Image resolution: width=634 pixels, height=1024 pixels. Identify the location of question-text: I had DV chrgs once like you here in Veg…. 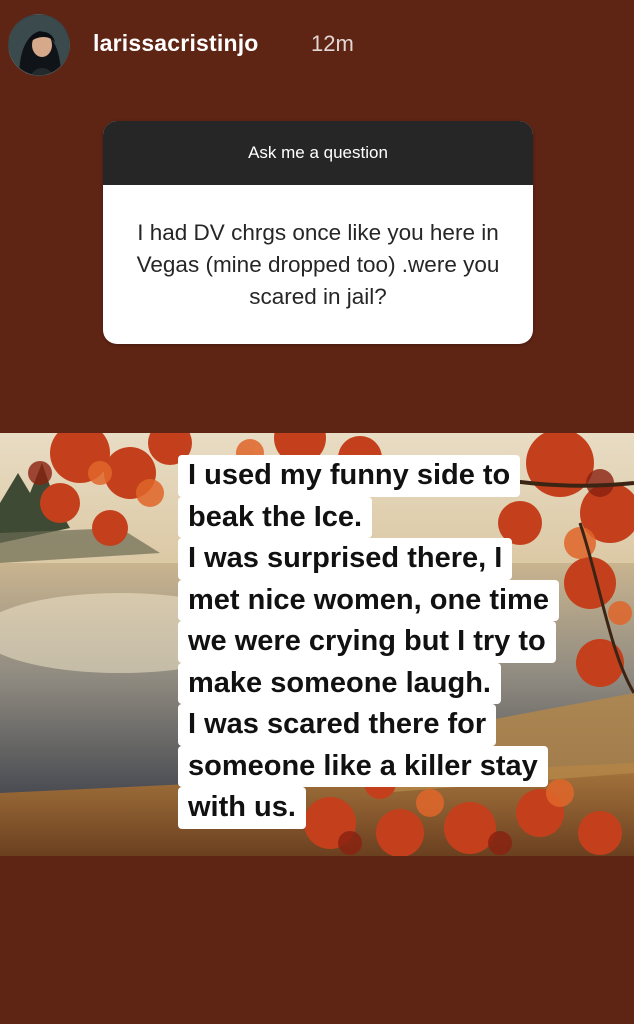
(318, 264).